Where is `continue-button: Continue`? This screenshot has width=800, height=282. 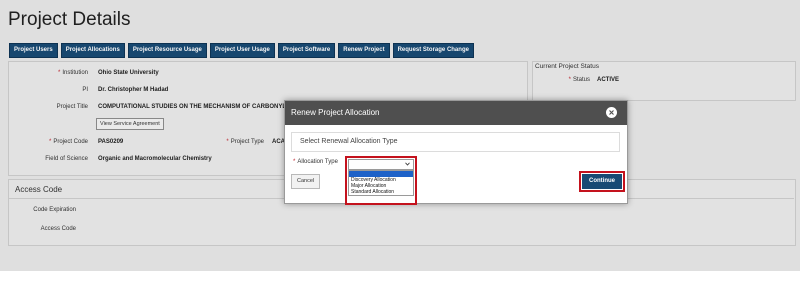 continue-button: Continue is located at coordinates (602, 181).